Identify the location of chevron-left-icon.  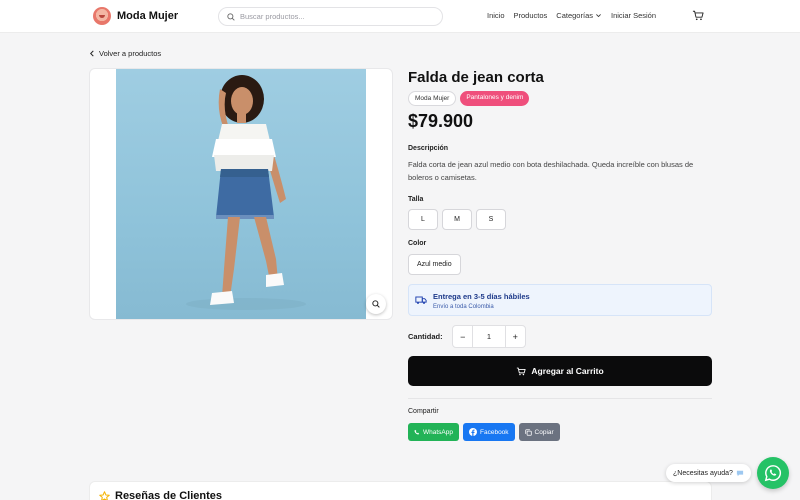
(92, 53).